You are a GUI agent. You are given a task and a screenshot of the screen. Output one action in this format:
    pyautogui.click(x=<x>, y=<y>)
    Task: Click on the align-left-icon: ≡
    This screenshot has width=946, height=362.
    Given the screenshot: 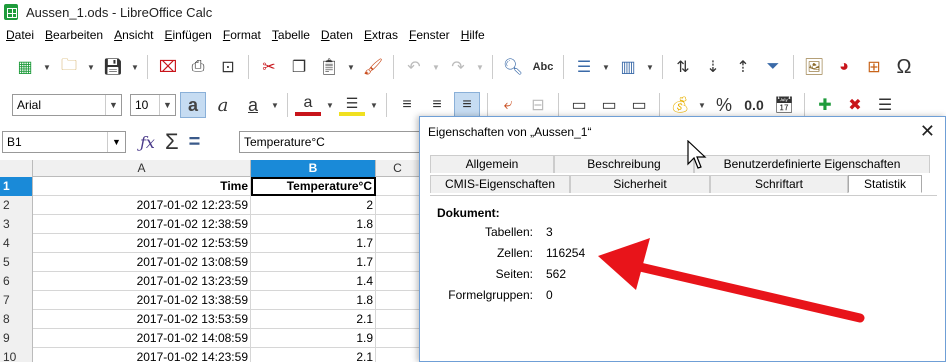 What is the action you would take?
    pyautogui.click(x=407, y=105)
    